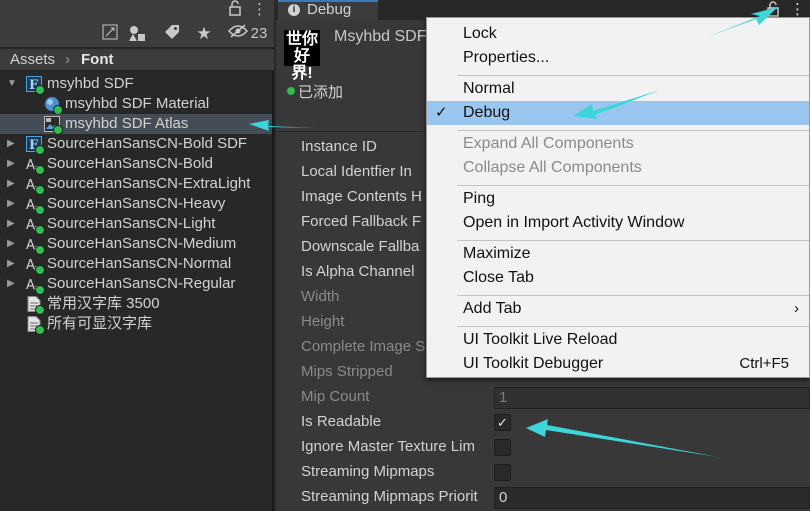 The height and width of the screenshot is (511, 810). Describe the element at coordinates (321, 92) in the screenshot. I see `added-status-label: 已添加` at that location.